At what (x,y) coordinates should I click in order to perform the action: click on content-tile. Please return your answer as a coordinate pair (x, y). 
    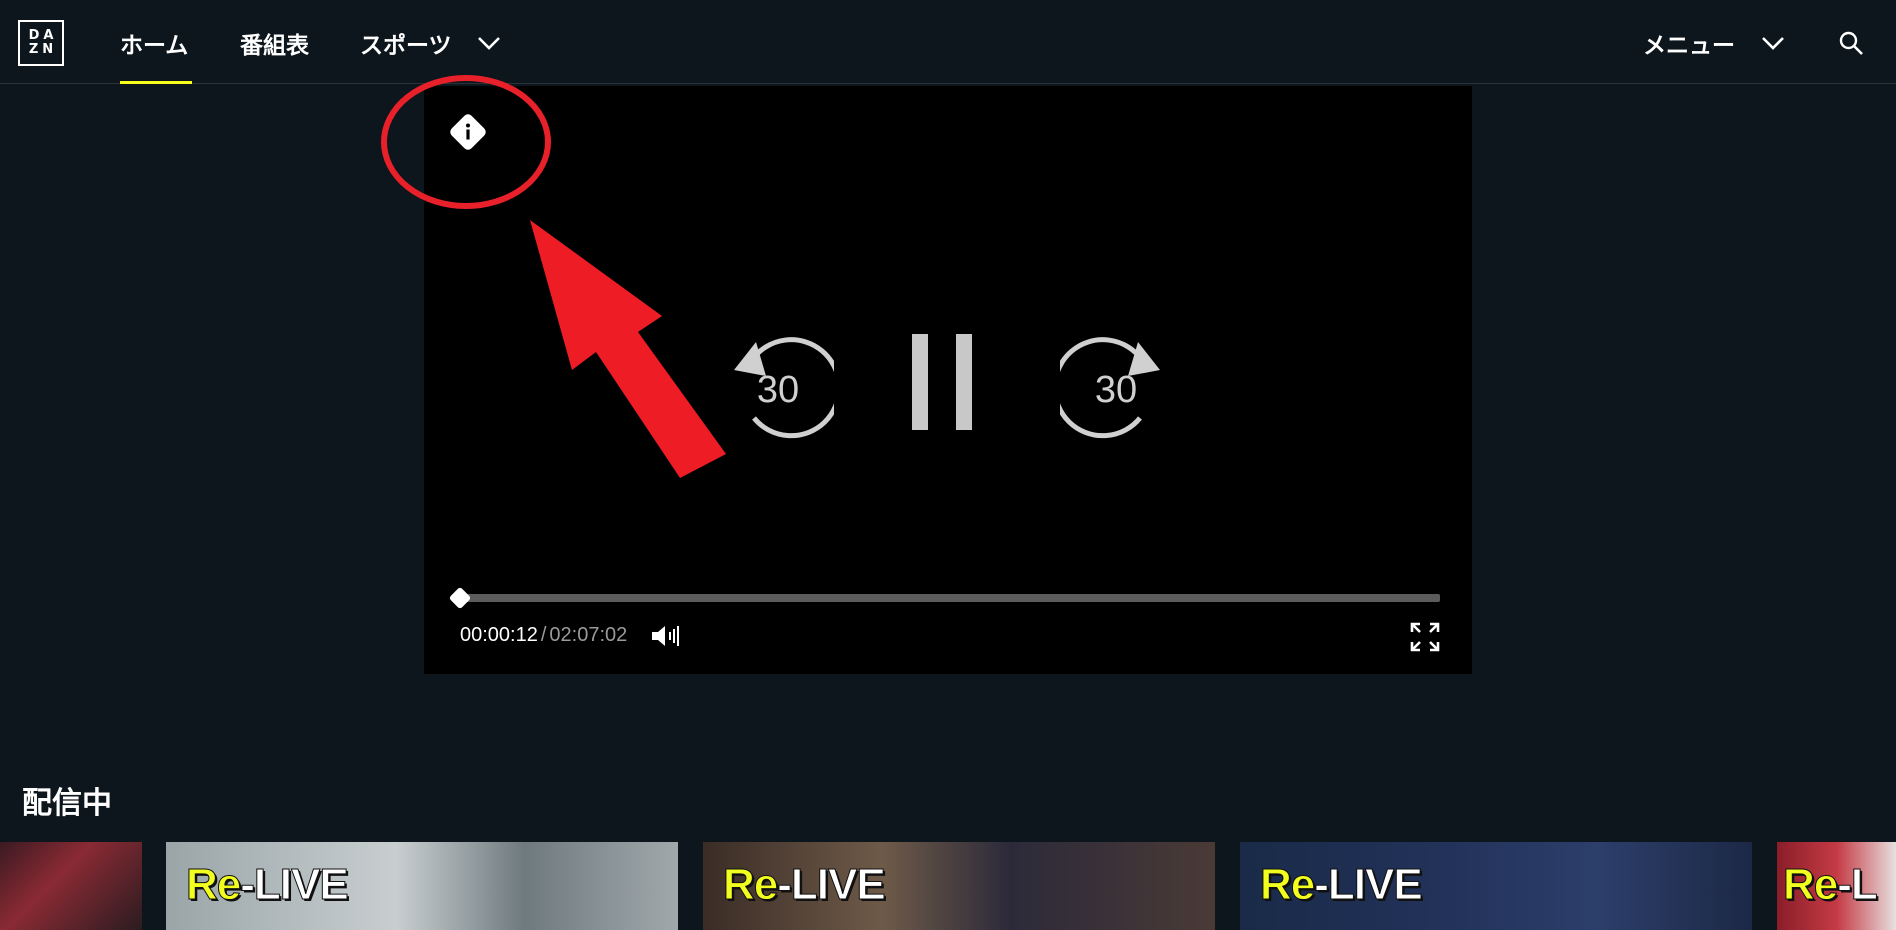
    Looking at the image, I should click on (71, 886).